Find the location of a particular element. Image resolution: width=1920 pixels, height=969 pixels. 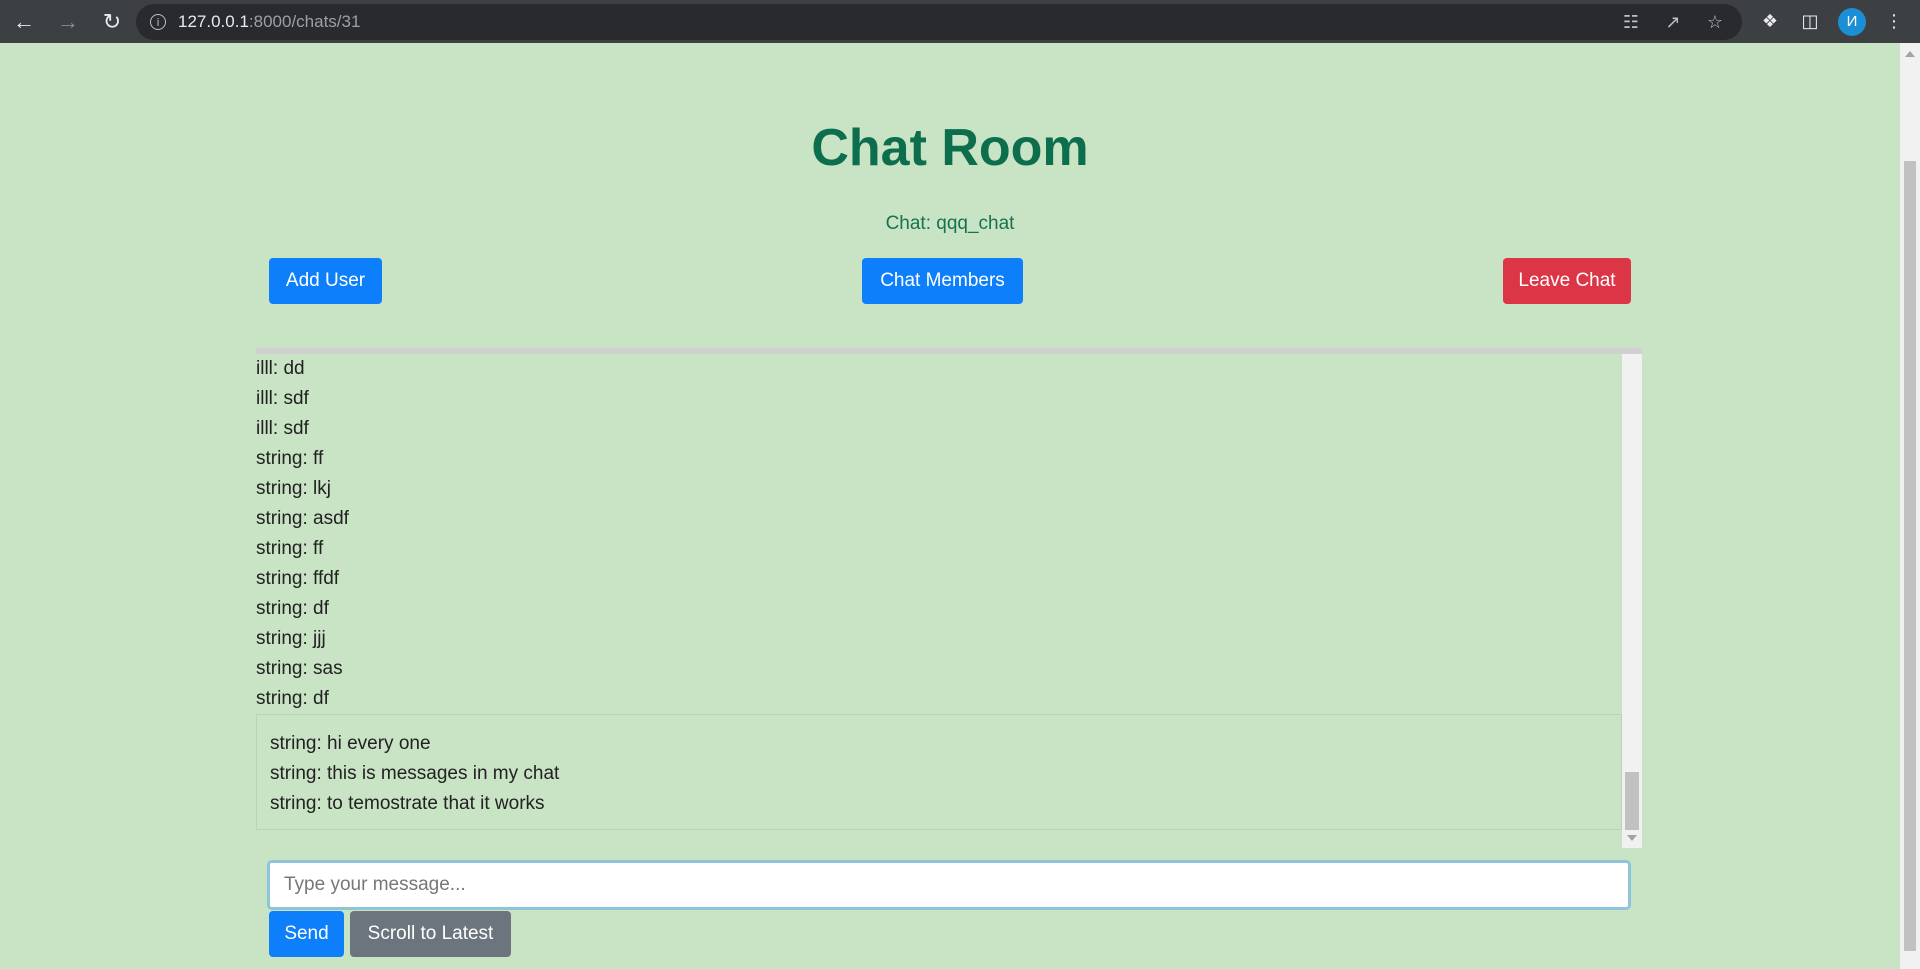

scroll-down-arrow-icon is located at coordinates (1632, 838).